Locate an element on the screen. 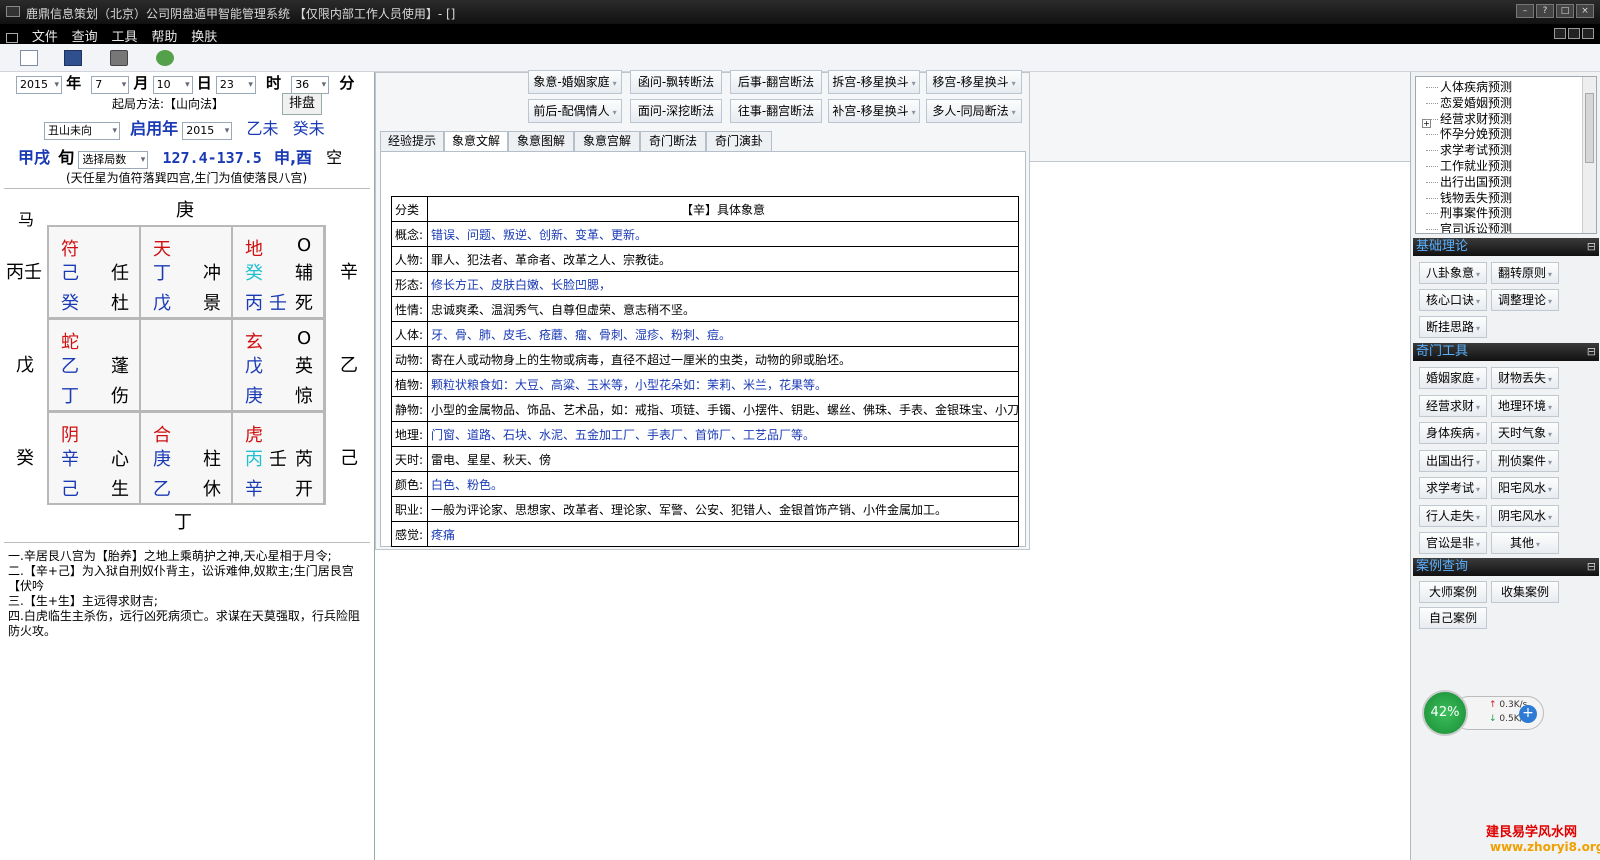 The height and width of the screenshot is (860, 1600). btn-multi-person: 多人-同局断法 is located at coordinates (974, 111).